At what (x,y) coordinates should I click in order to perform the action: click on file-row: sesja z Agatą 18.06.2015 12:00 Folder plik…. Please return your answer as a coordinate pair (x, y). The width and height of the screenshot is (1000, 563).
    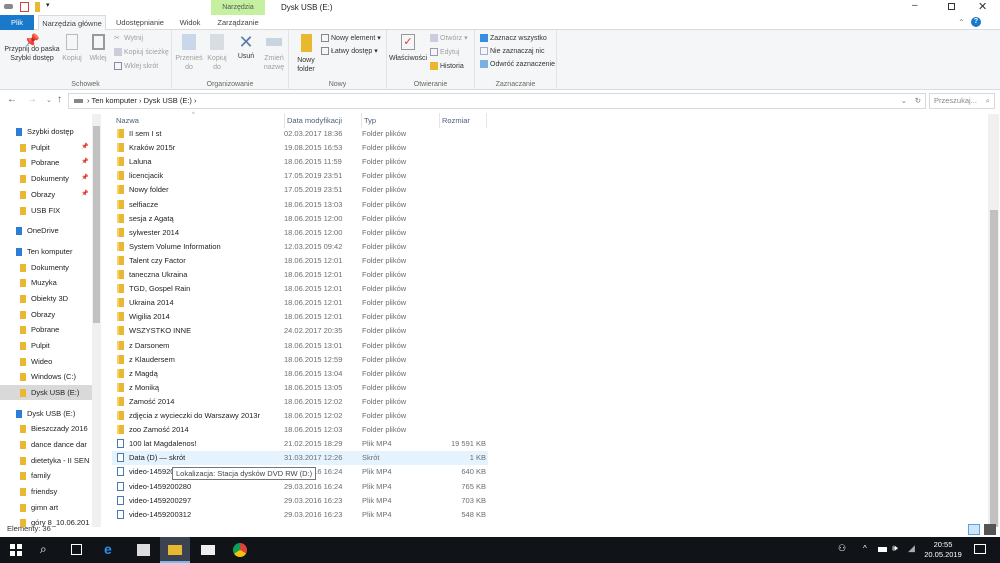
    Looking at the image, I should click on (300, 219).